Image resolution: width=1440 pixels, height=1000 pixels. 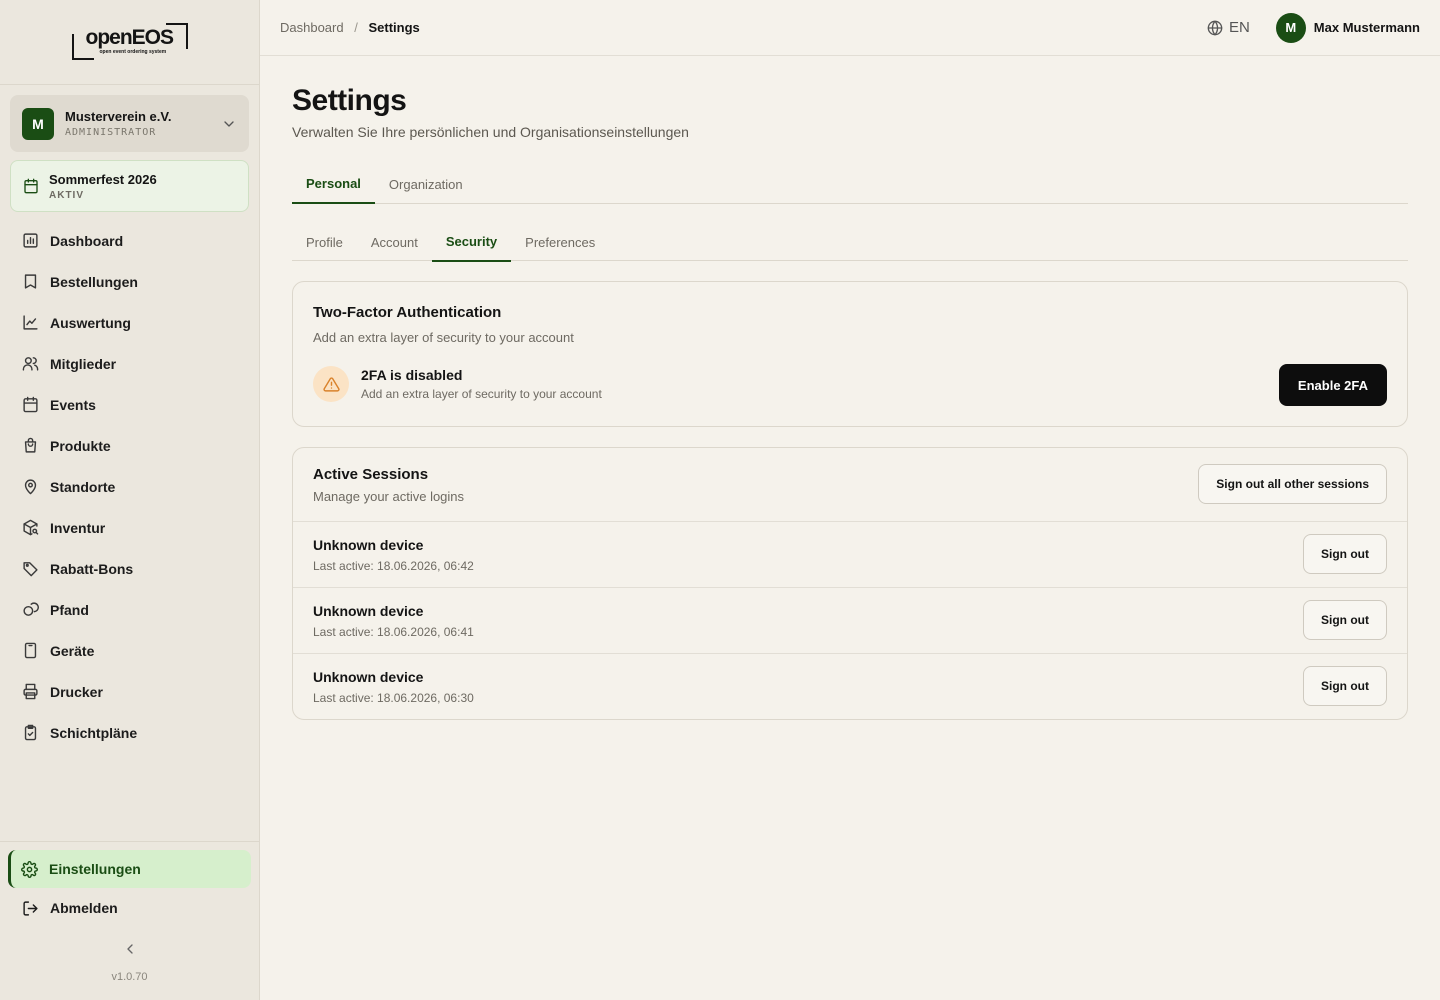 What do you see at coordinates (103, 179) in the screenshot?
I see `event-name: Sommerfest 2026` at bounding box center [103, 179].